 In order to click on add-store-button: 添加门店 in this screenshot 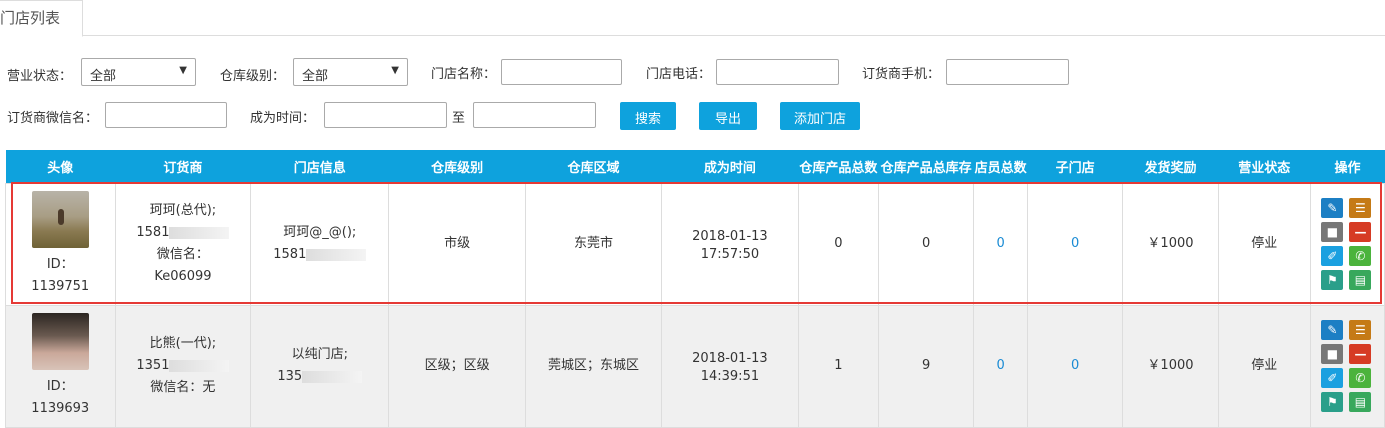, I will do `click(820, 116)`.